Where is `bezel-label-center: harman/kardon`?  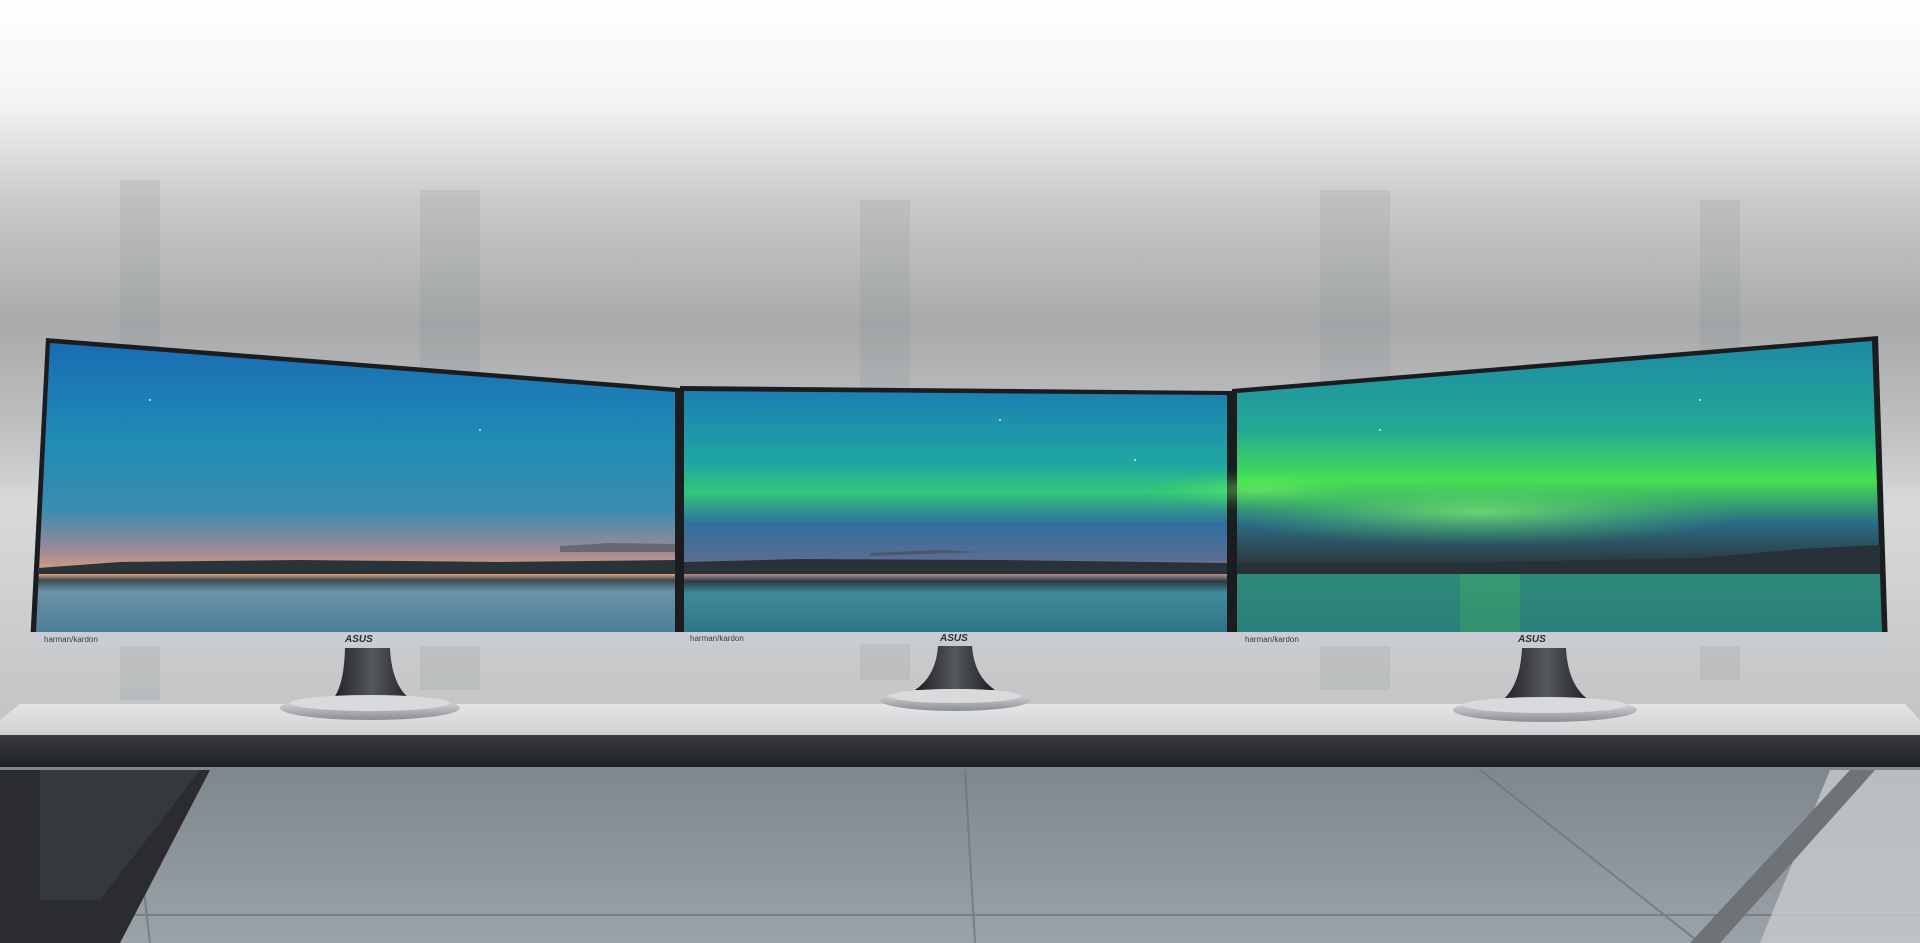
bezel-label-center: harman/kardon is located at coordinates (717, 638).